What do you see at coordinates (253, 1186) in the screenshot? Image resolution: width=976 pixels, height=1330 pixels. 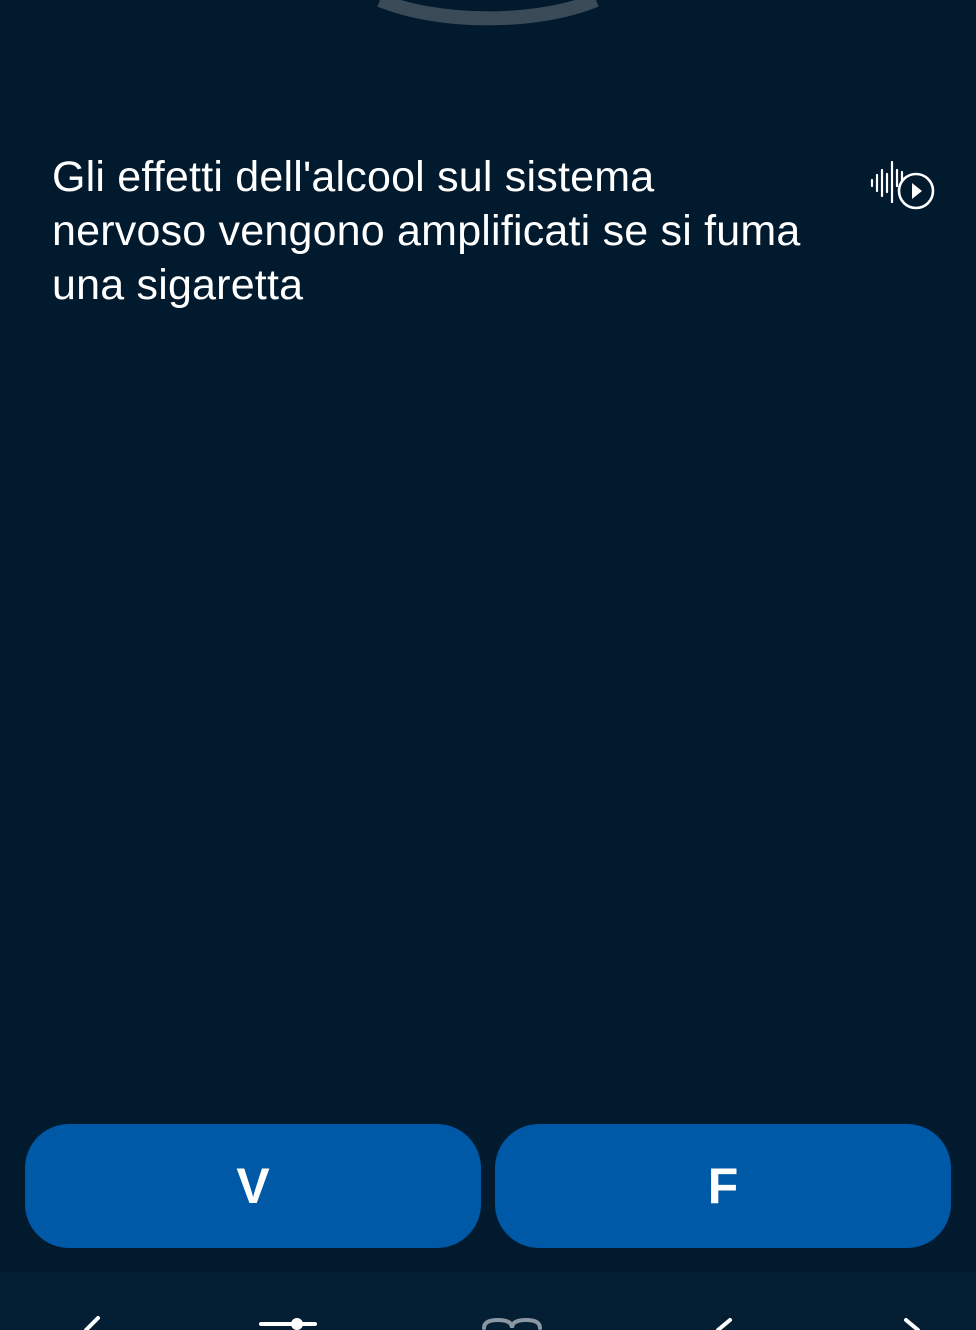 I see `true-button: V` at bounding box center [253, 1186].